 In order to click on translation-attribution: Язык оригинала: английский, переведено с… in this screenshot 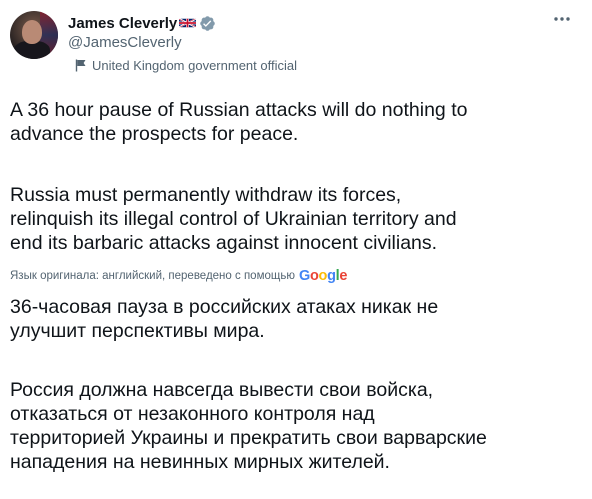, I will do `click(178, 276)`.